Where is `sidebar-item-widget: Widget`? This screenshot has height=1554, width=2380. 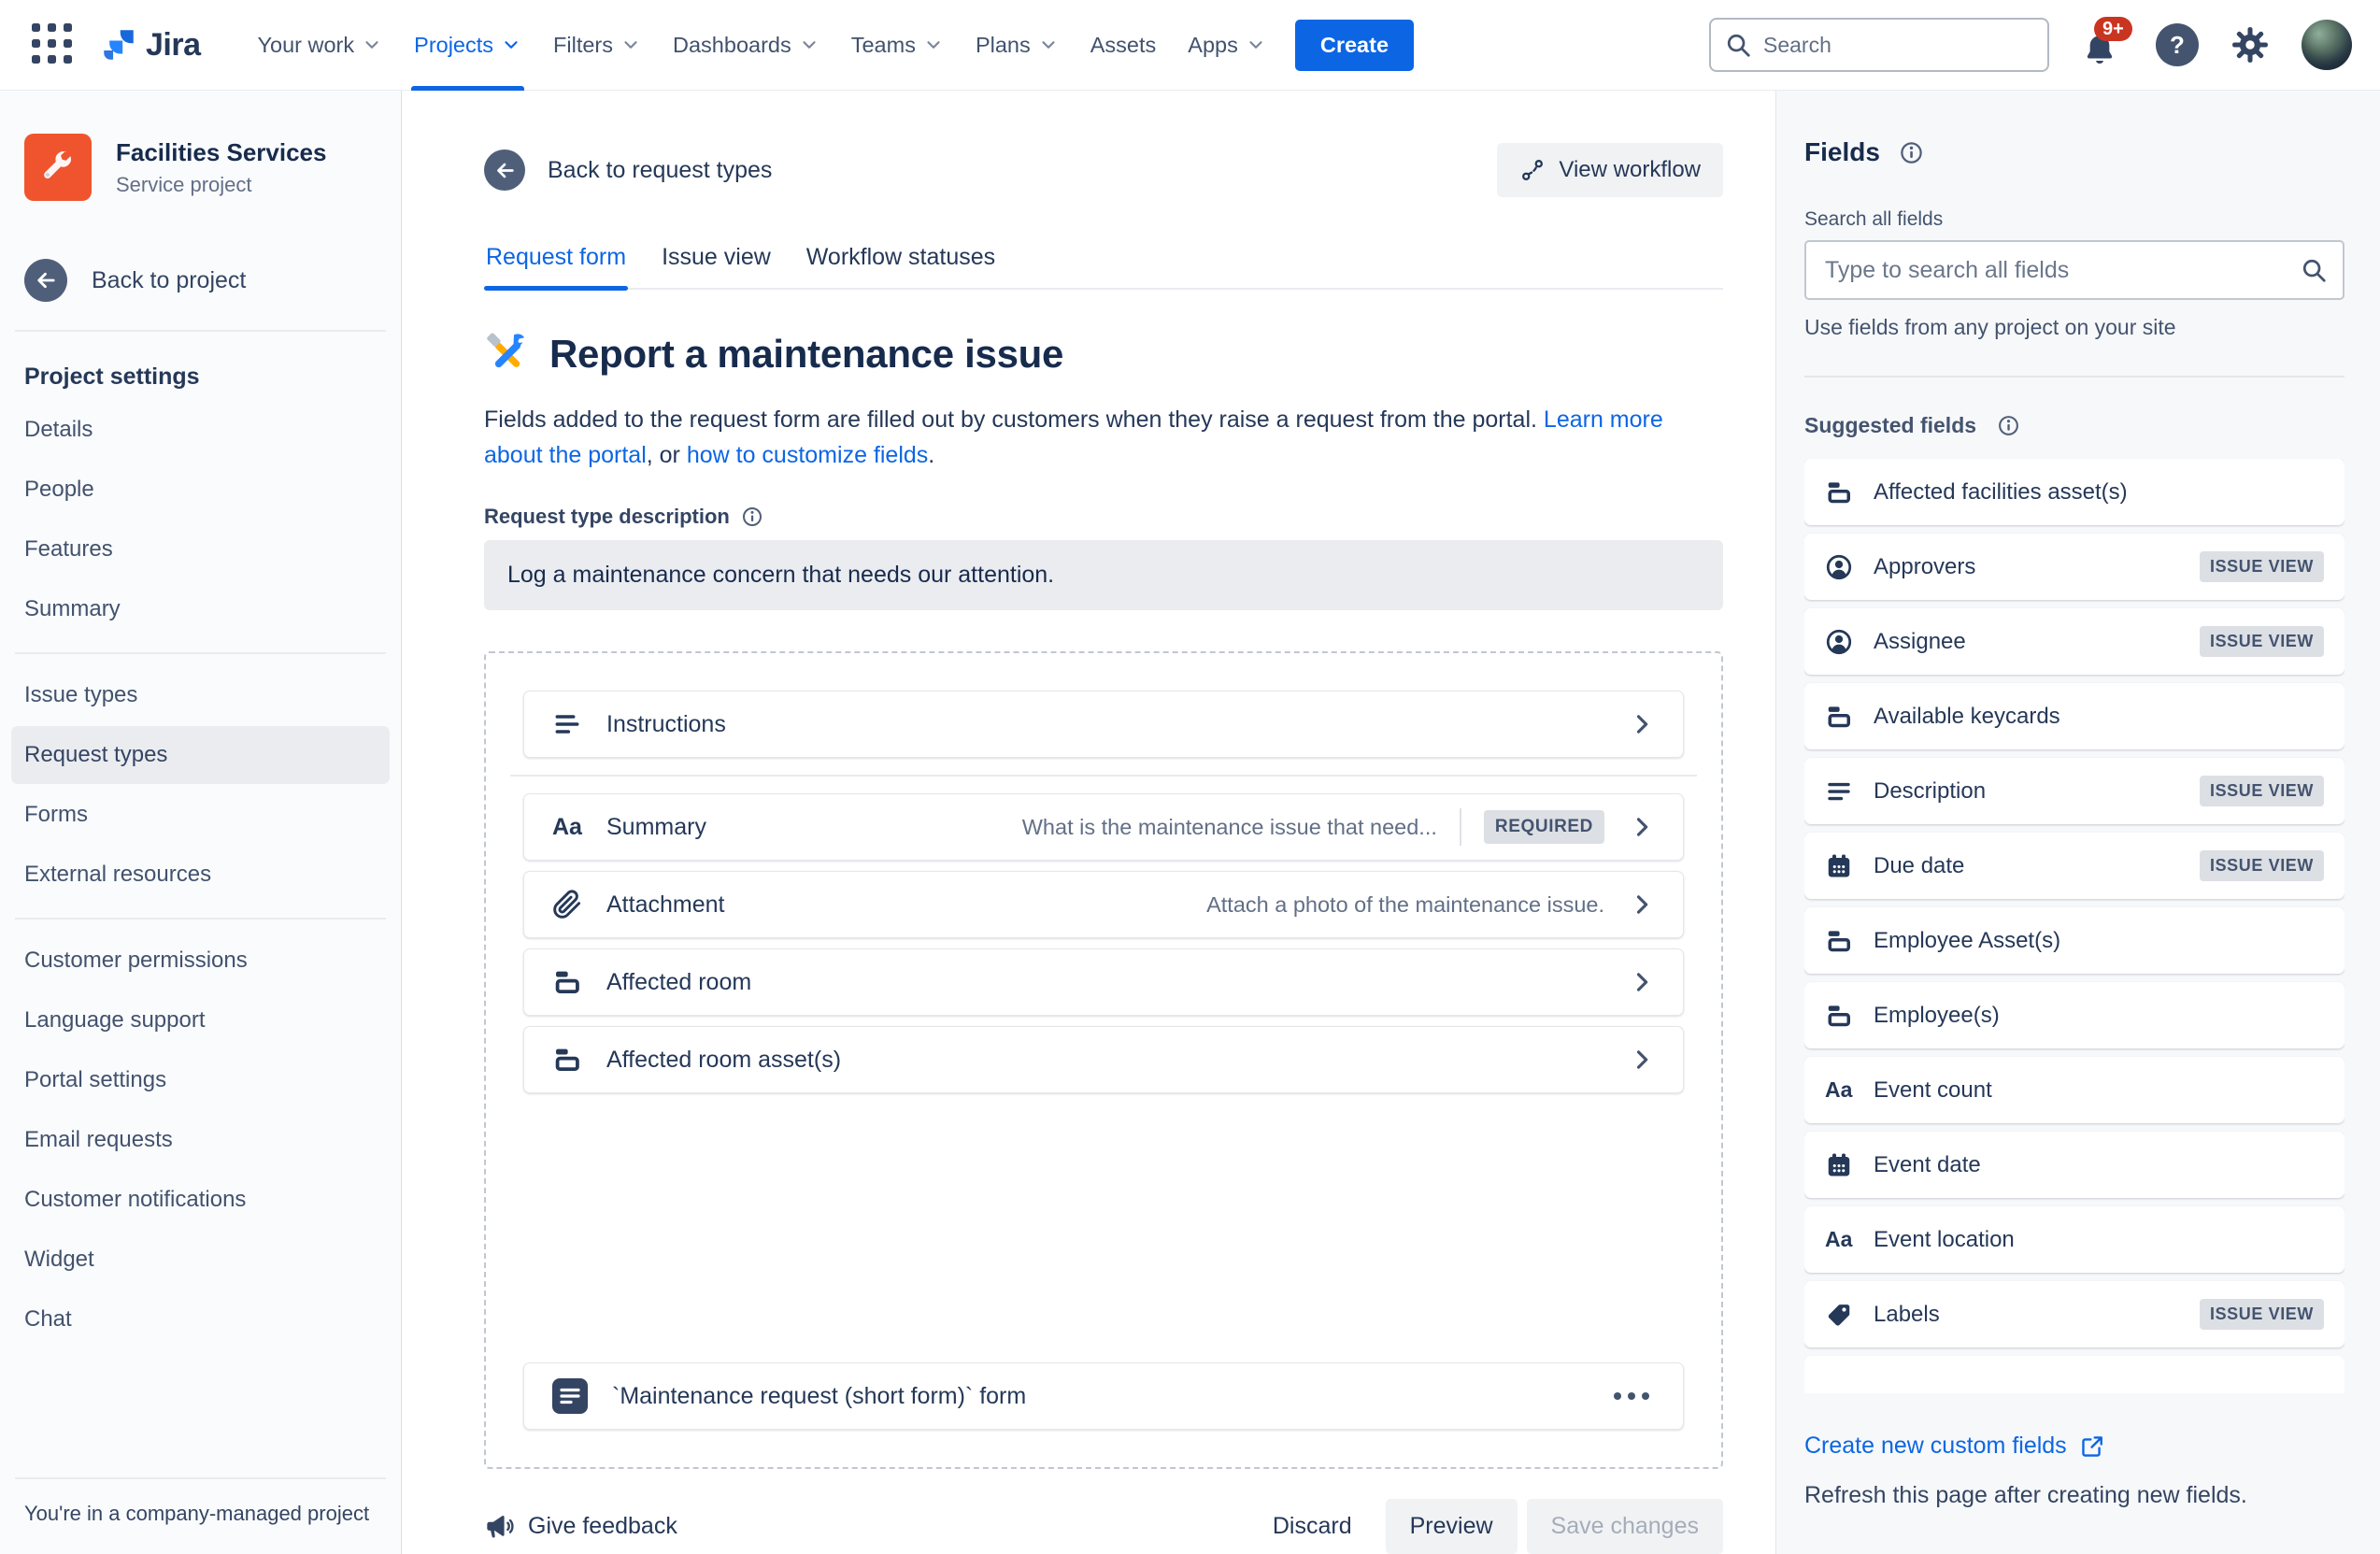 sidebar-item-widget: Widget is located at coordinates (200, 1260).